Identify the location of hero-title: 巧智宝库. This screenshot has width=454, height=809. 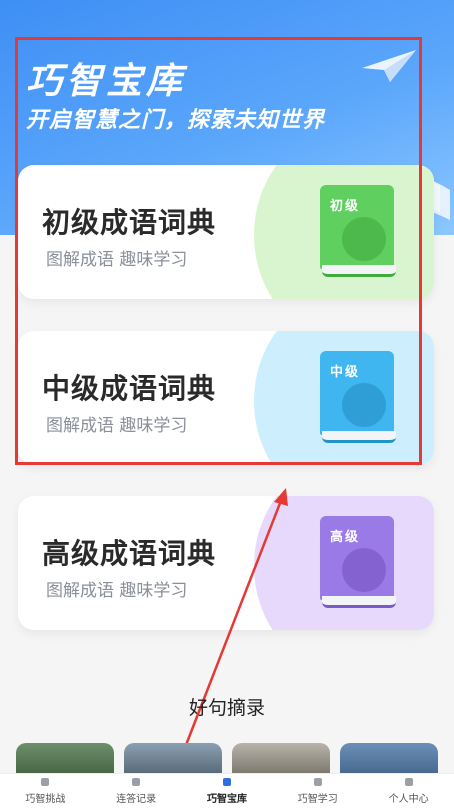
(106, 81).